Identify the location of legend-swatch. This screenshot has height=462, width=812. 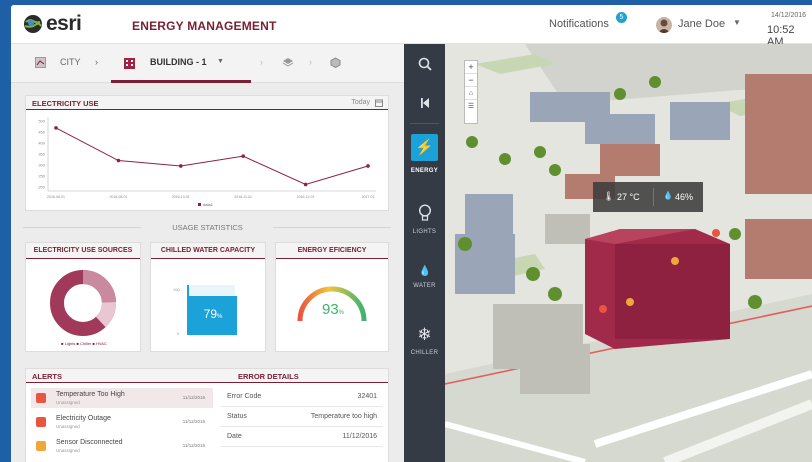
(199, 204).